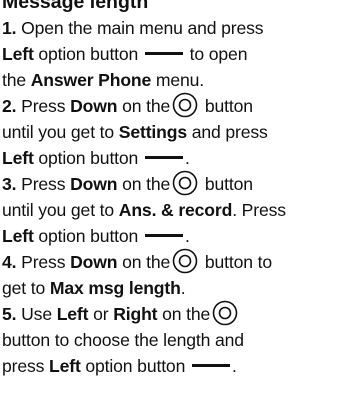 The height and width of the screenshot is (409, 341). I want to click on step-text: button to choose the length and, so click(123, 340).